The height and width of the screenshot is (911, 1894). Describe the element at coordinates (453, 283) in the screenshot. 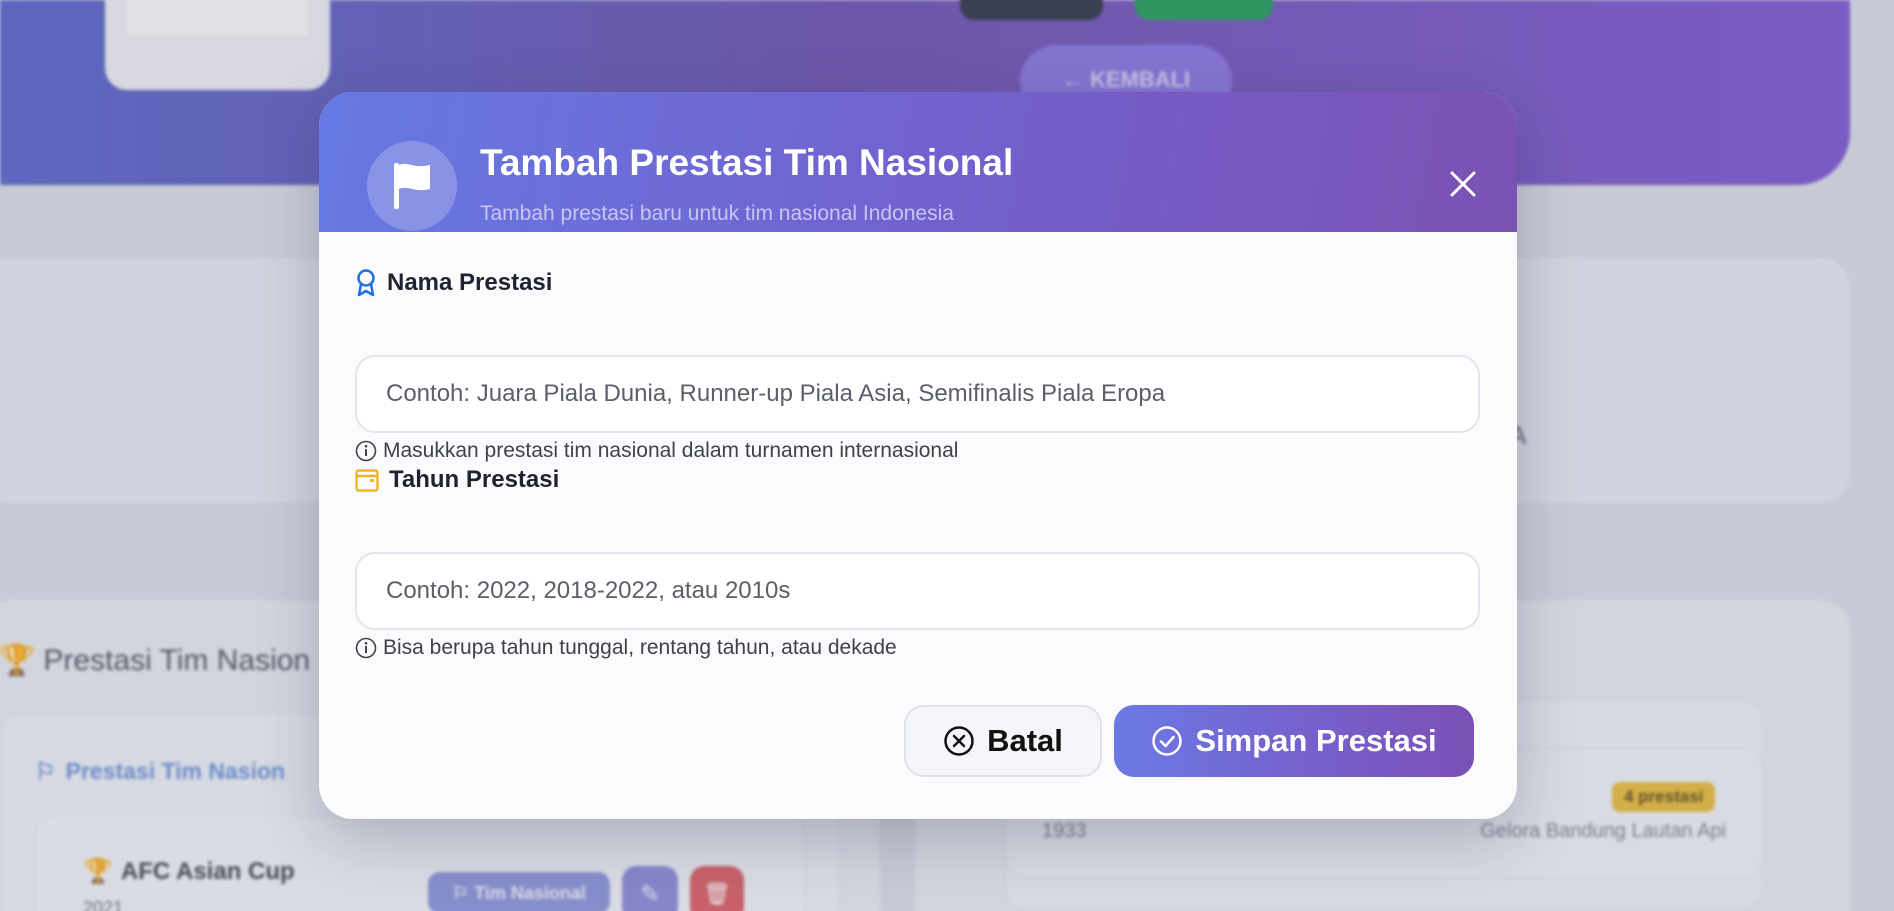

I see `name-field-label: Nama Prestasi` at that location.